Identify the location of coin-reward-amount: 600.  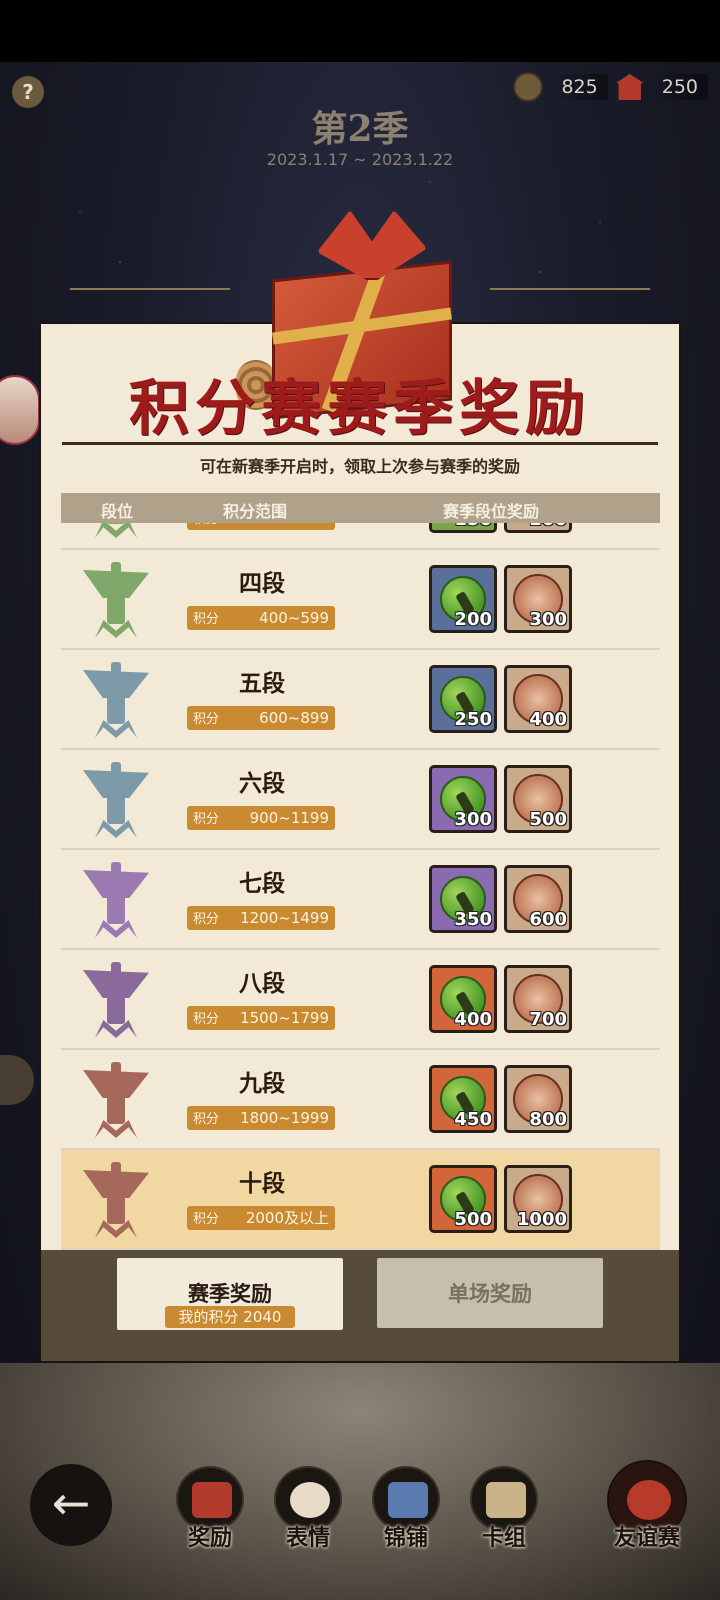
(548, 919).